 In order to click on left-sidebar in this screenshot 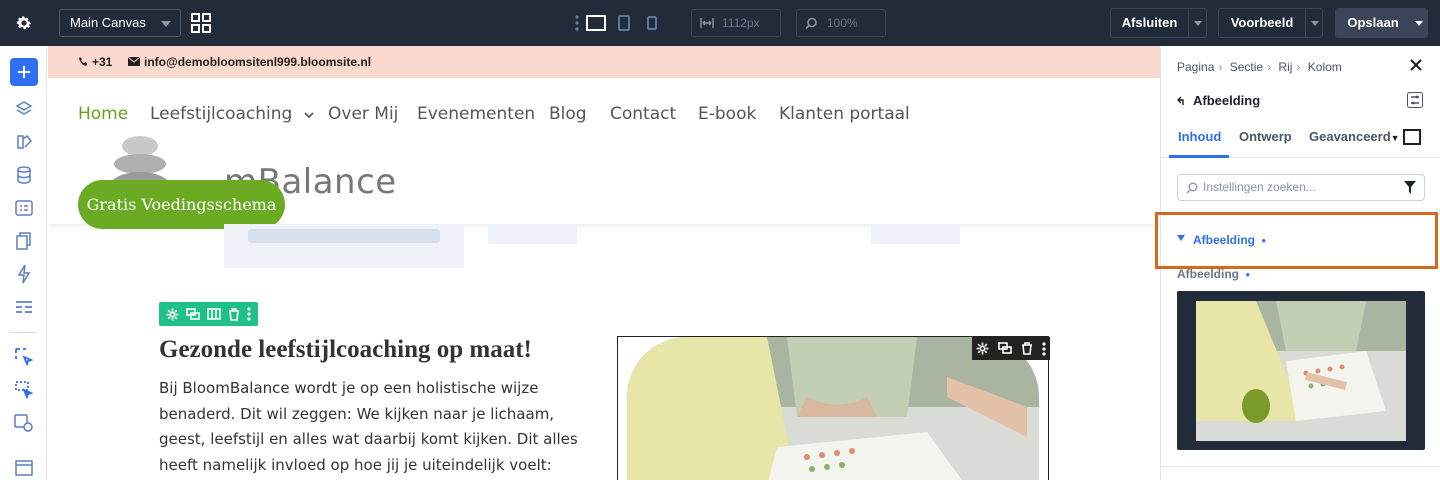, I will do `click(23, 263)`.